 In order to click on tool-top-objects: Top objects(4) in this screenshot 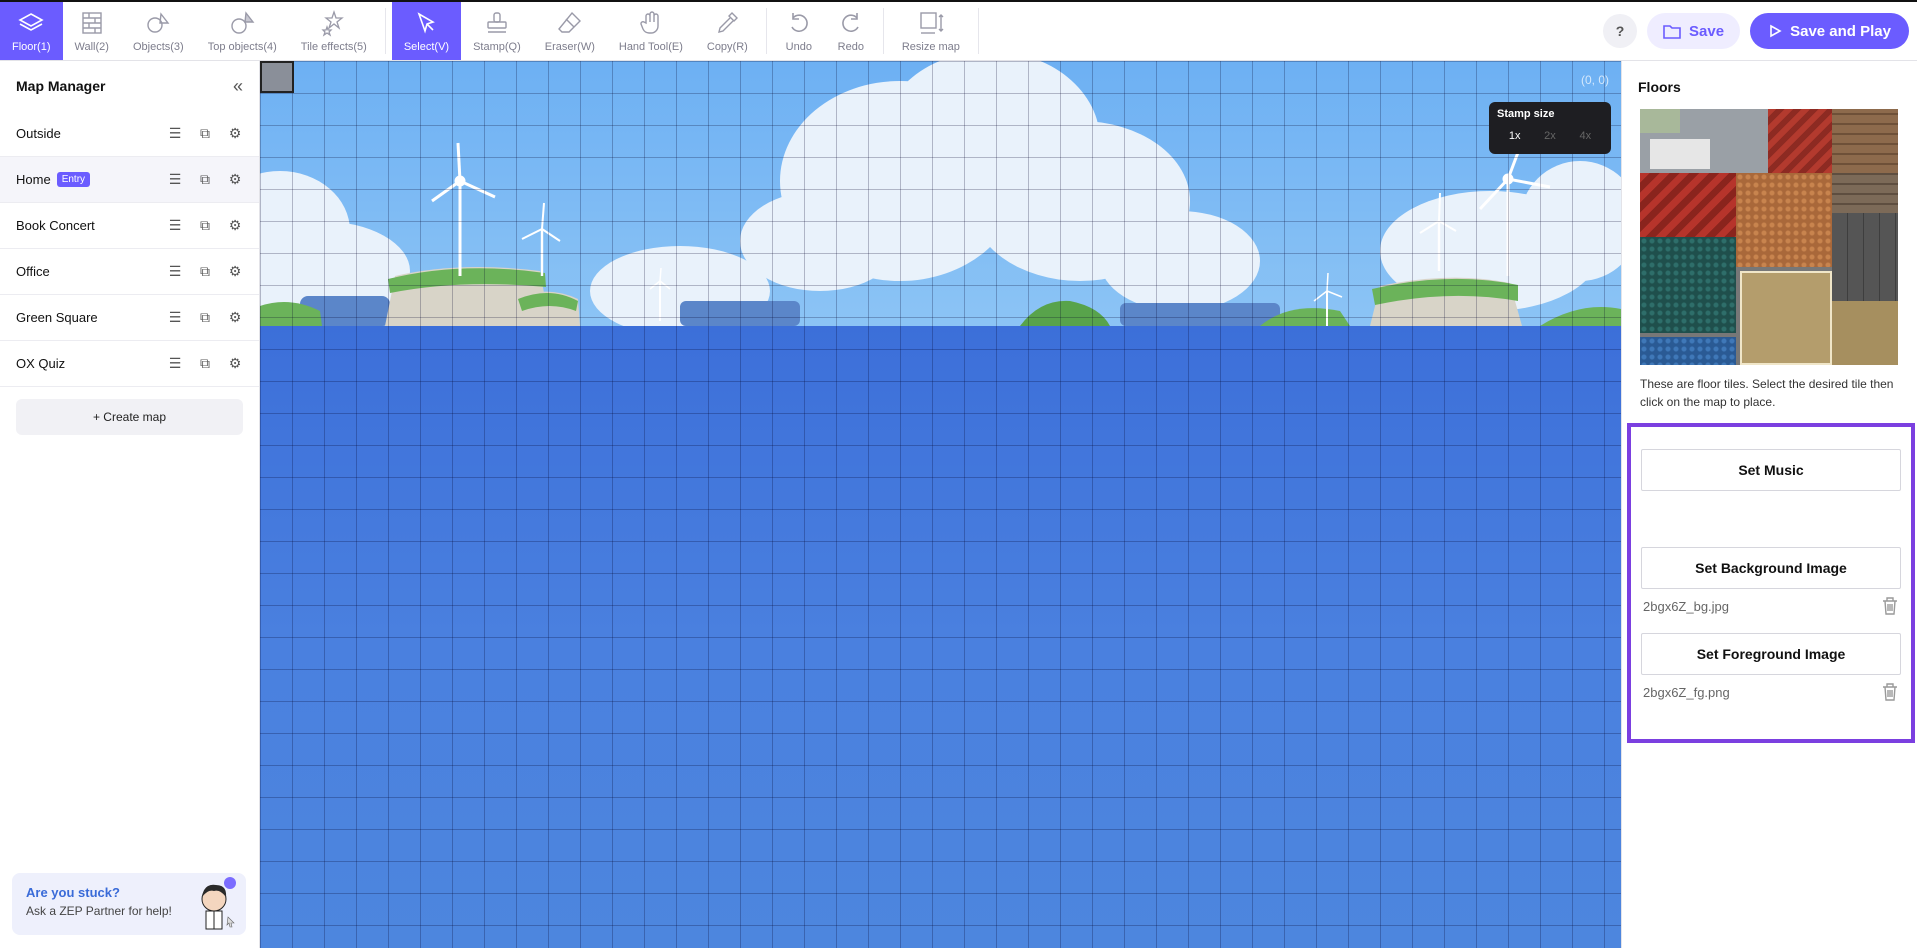, I will do `click(242, 31)`.